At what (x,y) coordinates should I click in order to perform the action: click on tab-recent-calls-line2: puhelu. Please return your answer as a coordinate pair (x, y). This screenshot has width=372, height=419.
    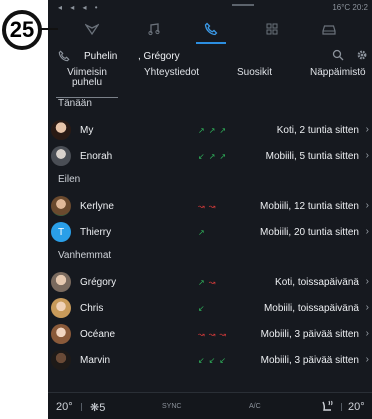
    Looking at the image, I should click on (87, 82).